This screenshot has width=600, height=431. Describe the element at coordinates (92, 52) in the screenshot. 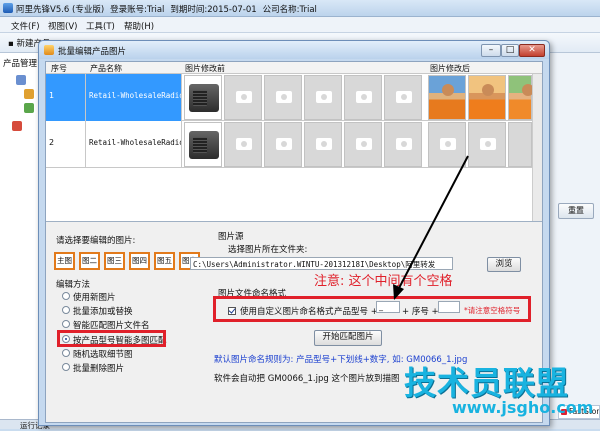

I see `dialog-title: 批量编辑产品图片` at that location.